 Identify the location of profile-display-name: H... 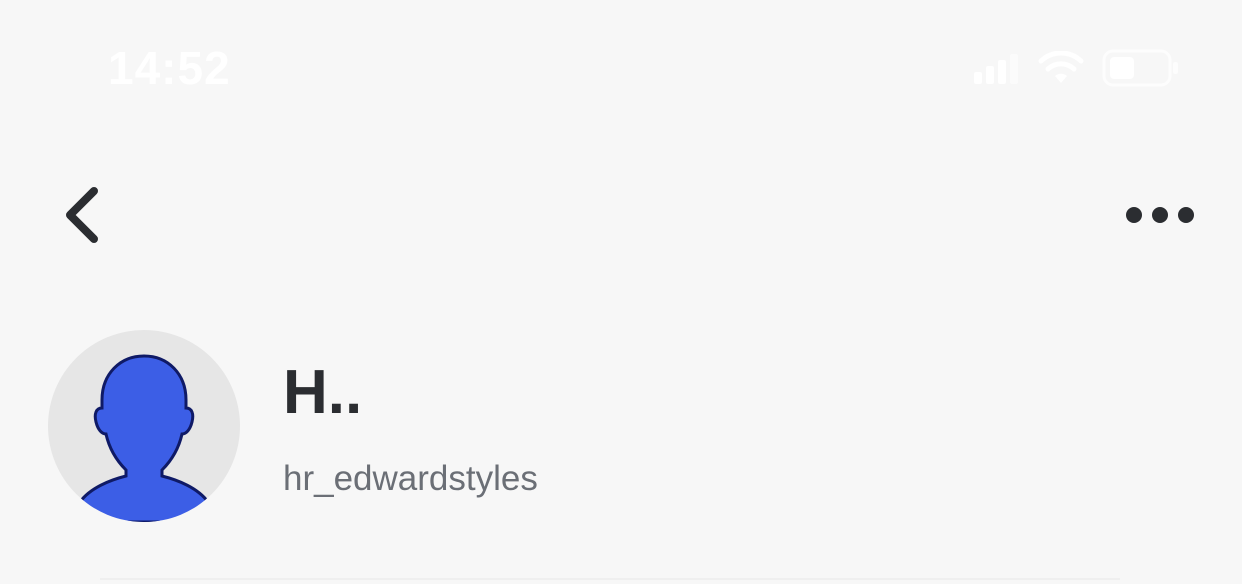
(323, 392).